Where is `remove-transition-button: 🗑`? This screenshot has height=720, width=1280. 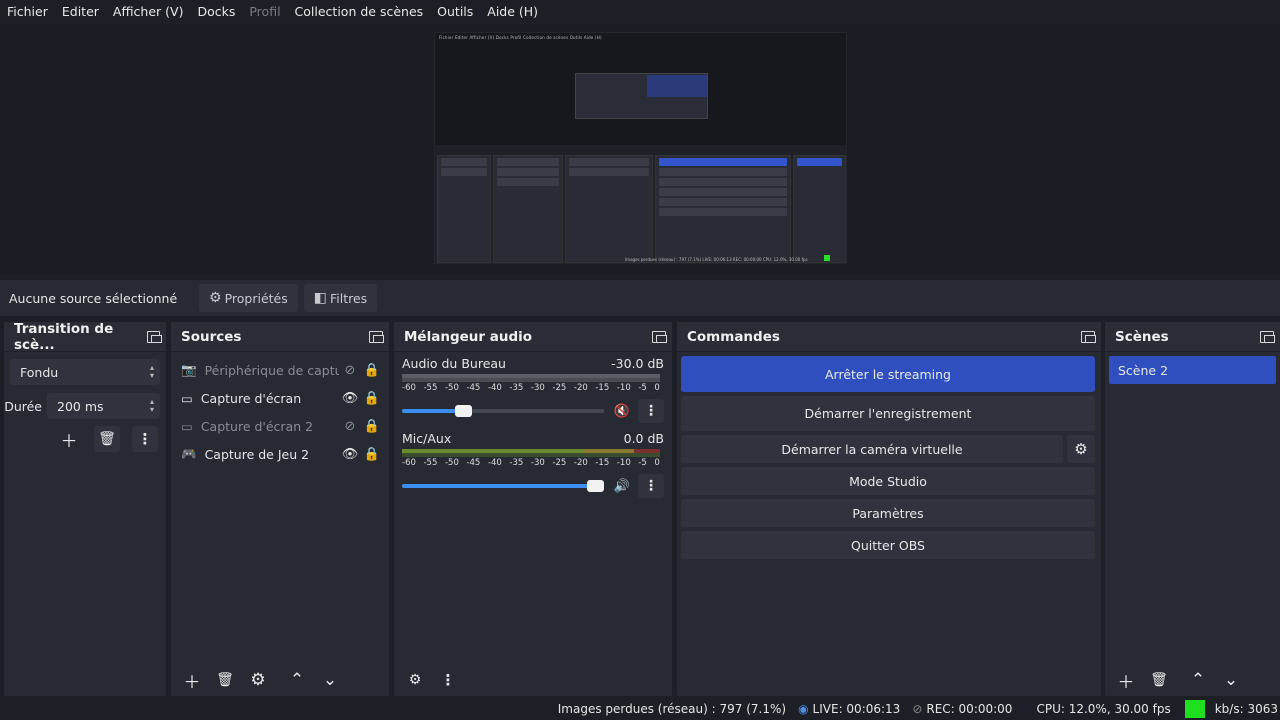
remove-transition-button: 🗑 is located at coordinates (107, 439).